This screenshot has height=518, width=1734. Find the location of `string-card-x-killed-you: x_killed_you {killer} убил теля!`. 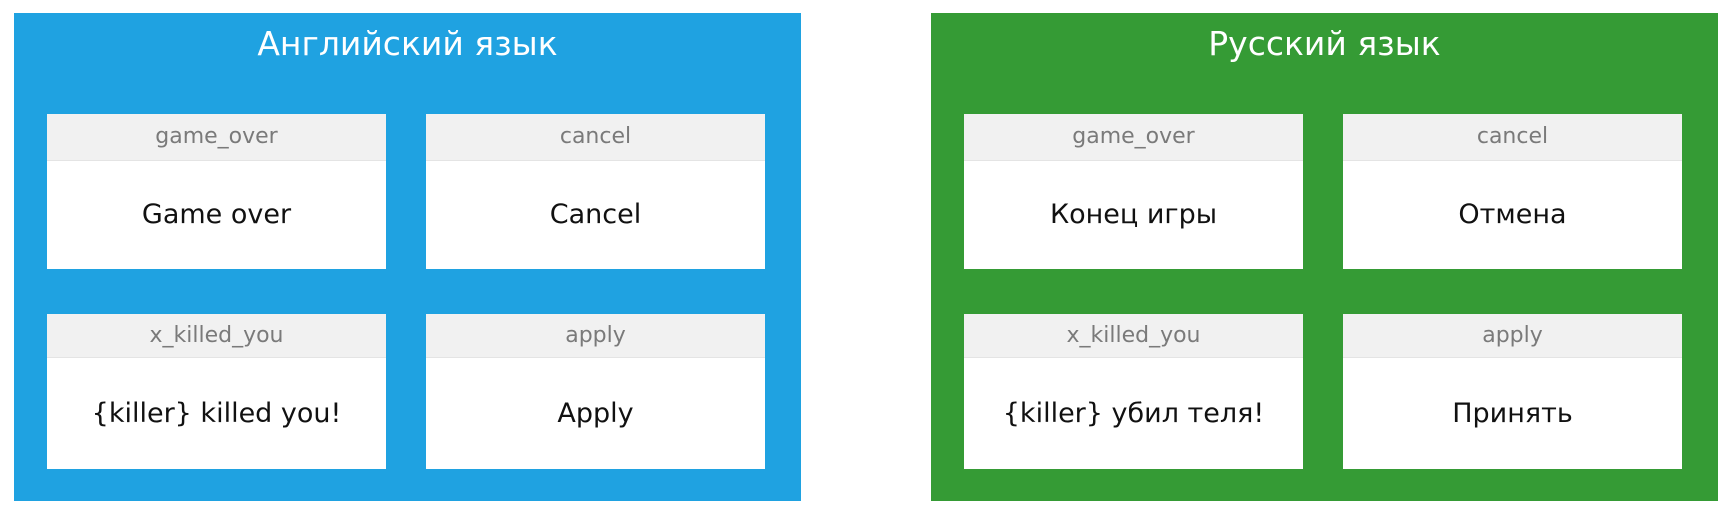

string-card-x-killed-you: x_killed_you {killer} убил теля! is located at coordinates (1133, 391).